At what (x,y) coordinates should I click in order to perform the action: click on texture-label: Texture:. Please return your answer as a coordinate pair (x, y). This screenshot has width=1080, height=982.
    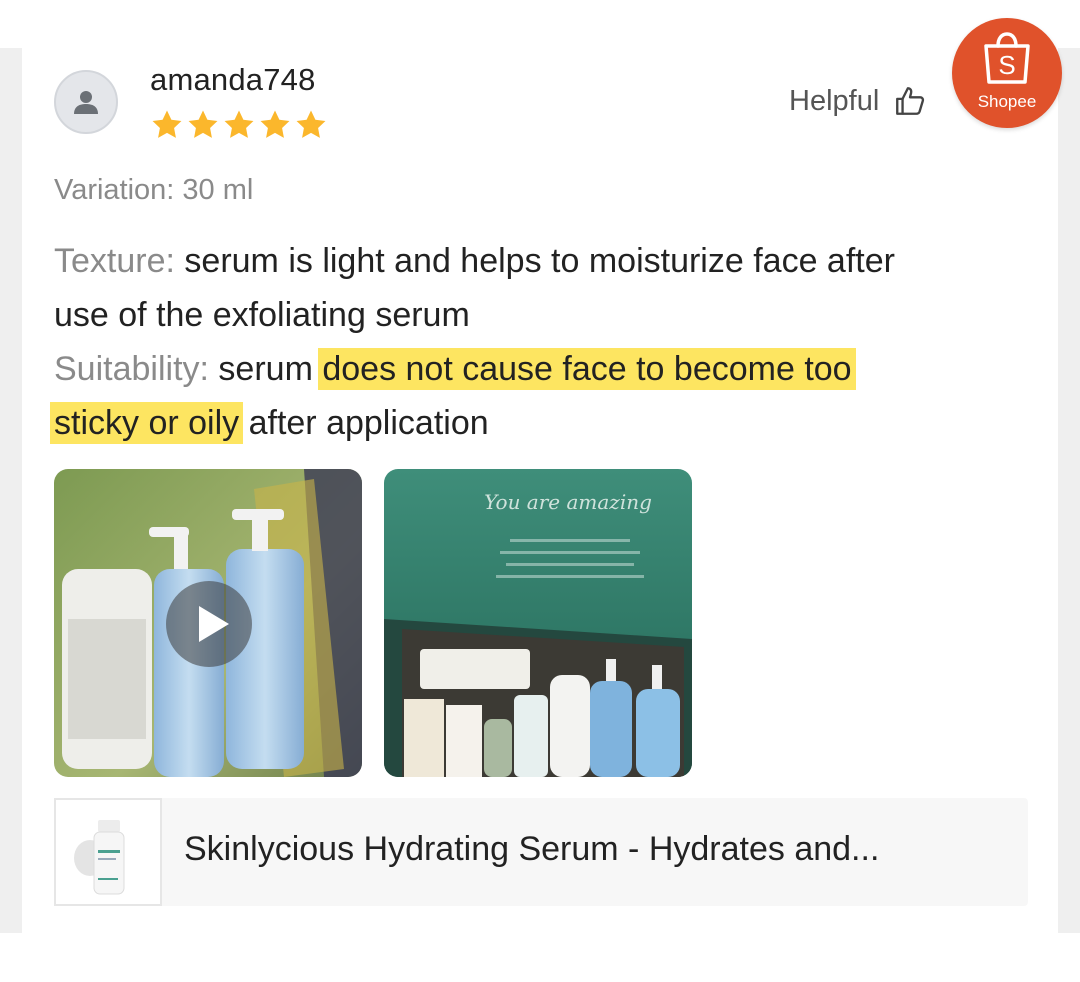
    Looking at the image, I should click on (114, 261).